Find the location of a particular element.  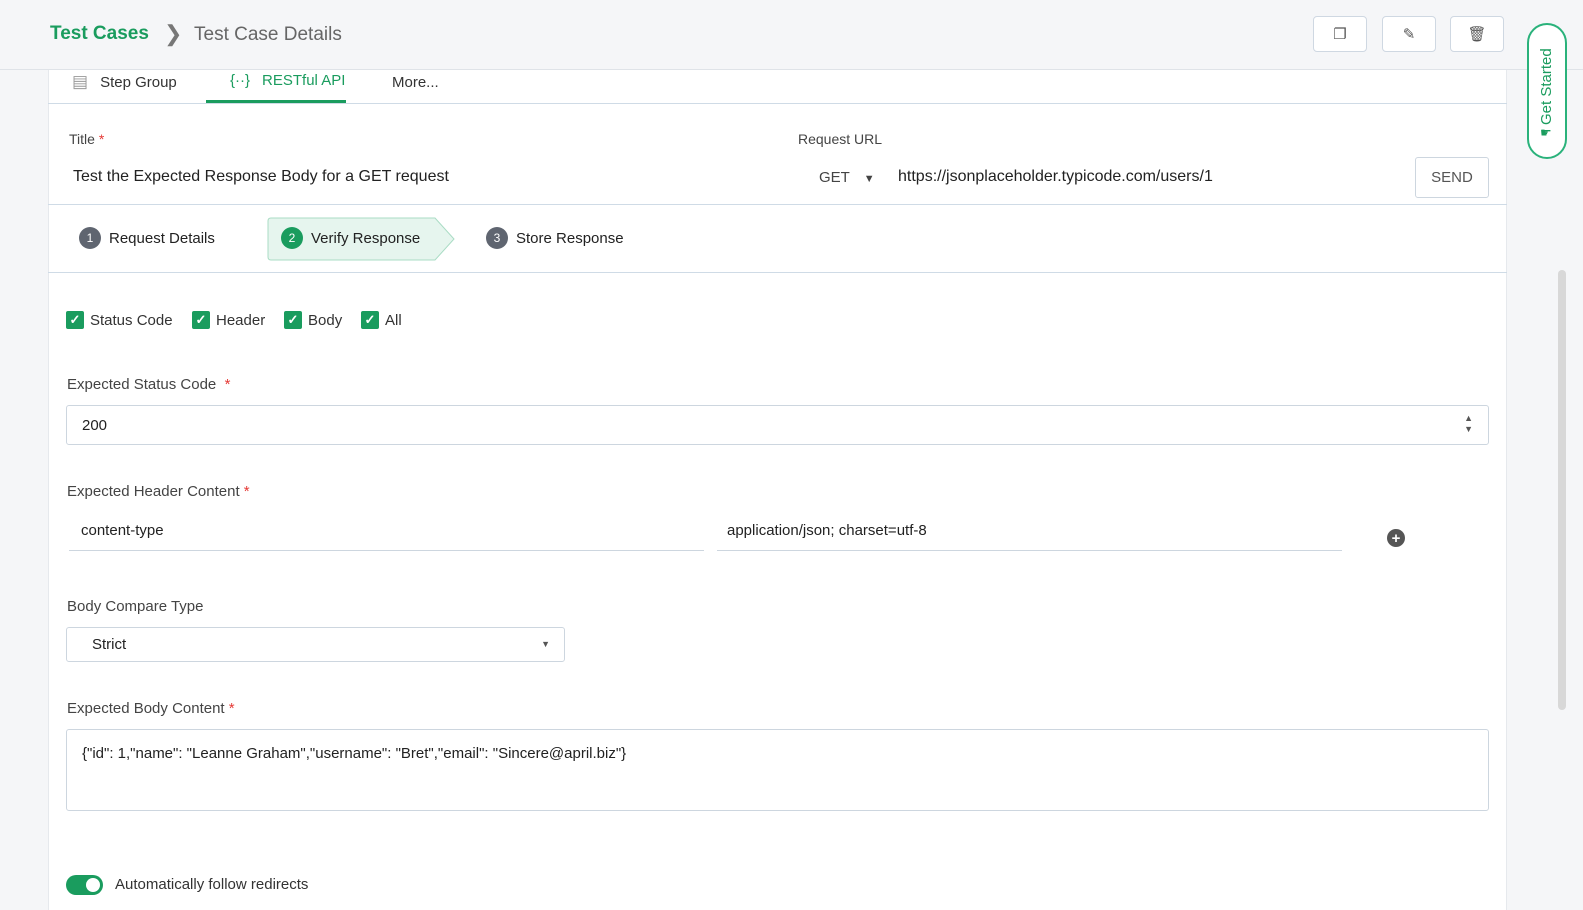

header-key-input: content-type is located at coordinates (386, 531).